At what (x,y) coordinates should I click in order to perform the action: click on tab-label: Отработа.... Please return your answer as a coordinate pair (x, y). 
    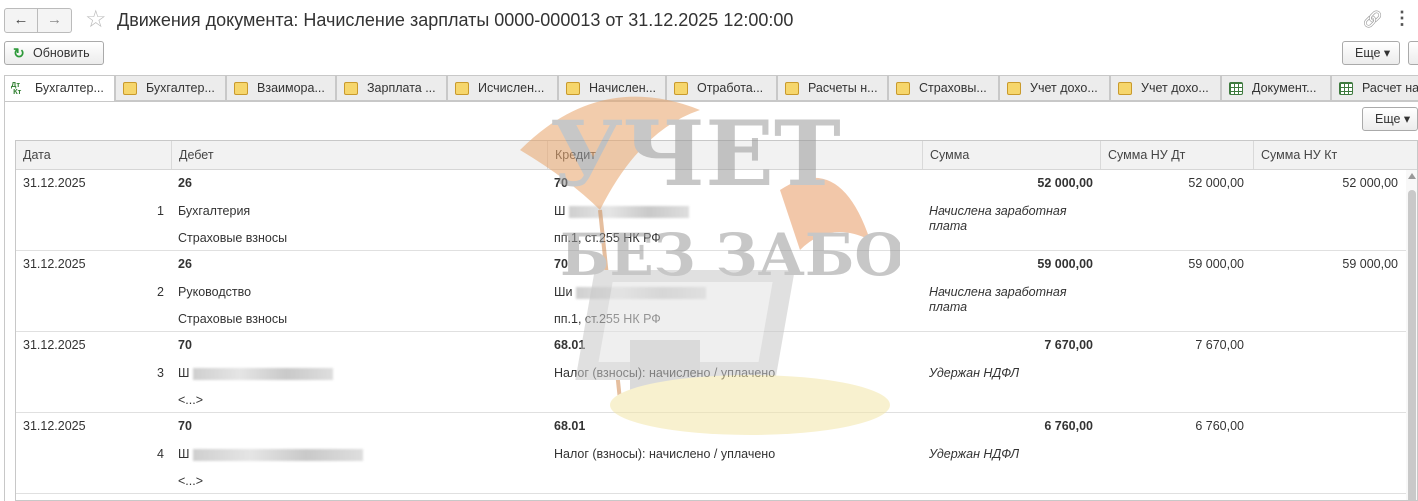
    Looking at the image, I should click on (730, 88).